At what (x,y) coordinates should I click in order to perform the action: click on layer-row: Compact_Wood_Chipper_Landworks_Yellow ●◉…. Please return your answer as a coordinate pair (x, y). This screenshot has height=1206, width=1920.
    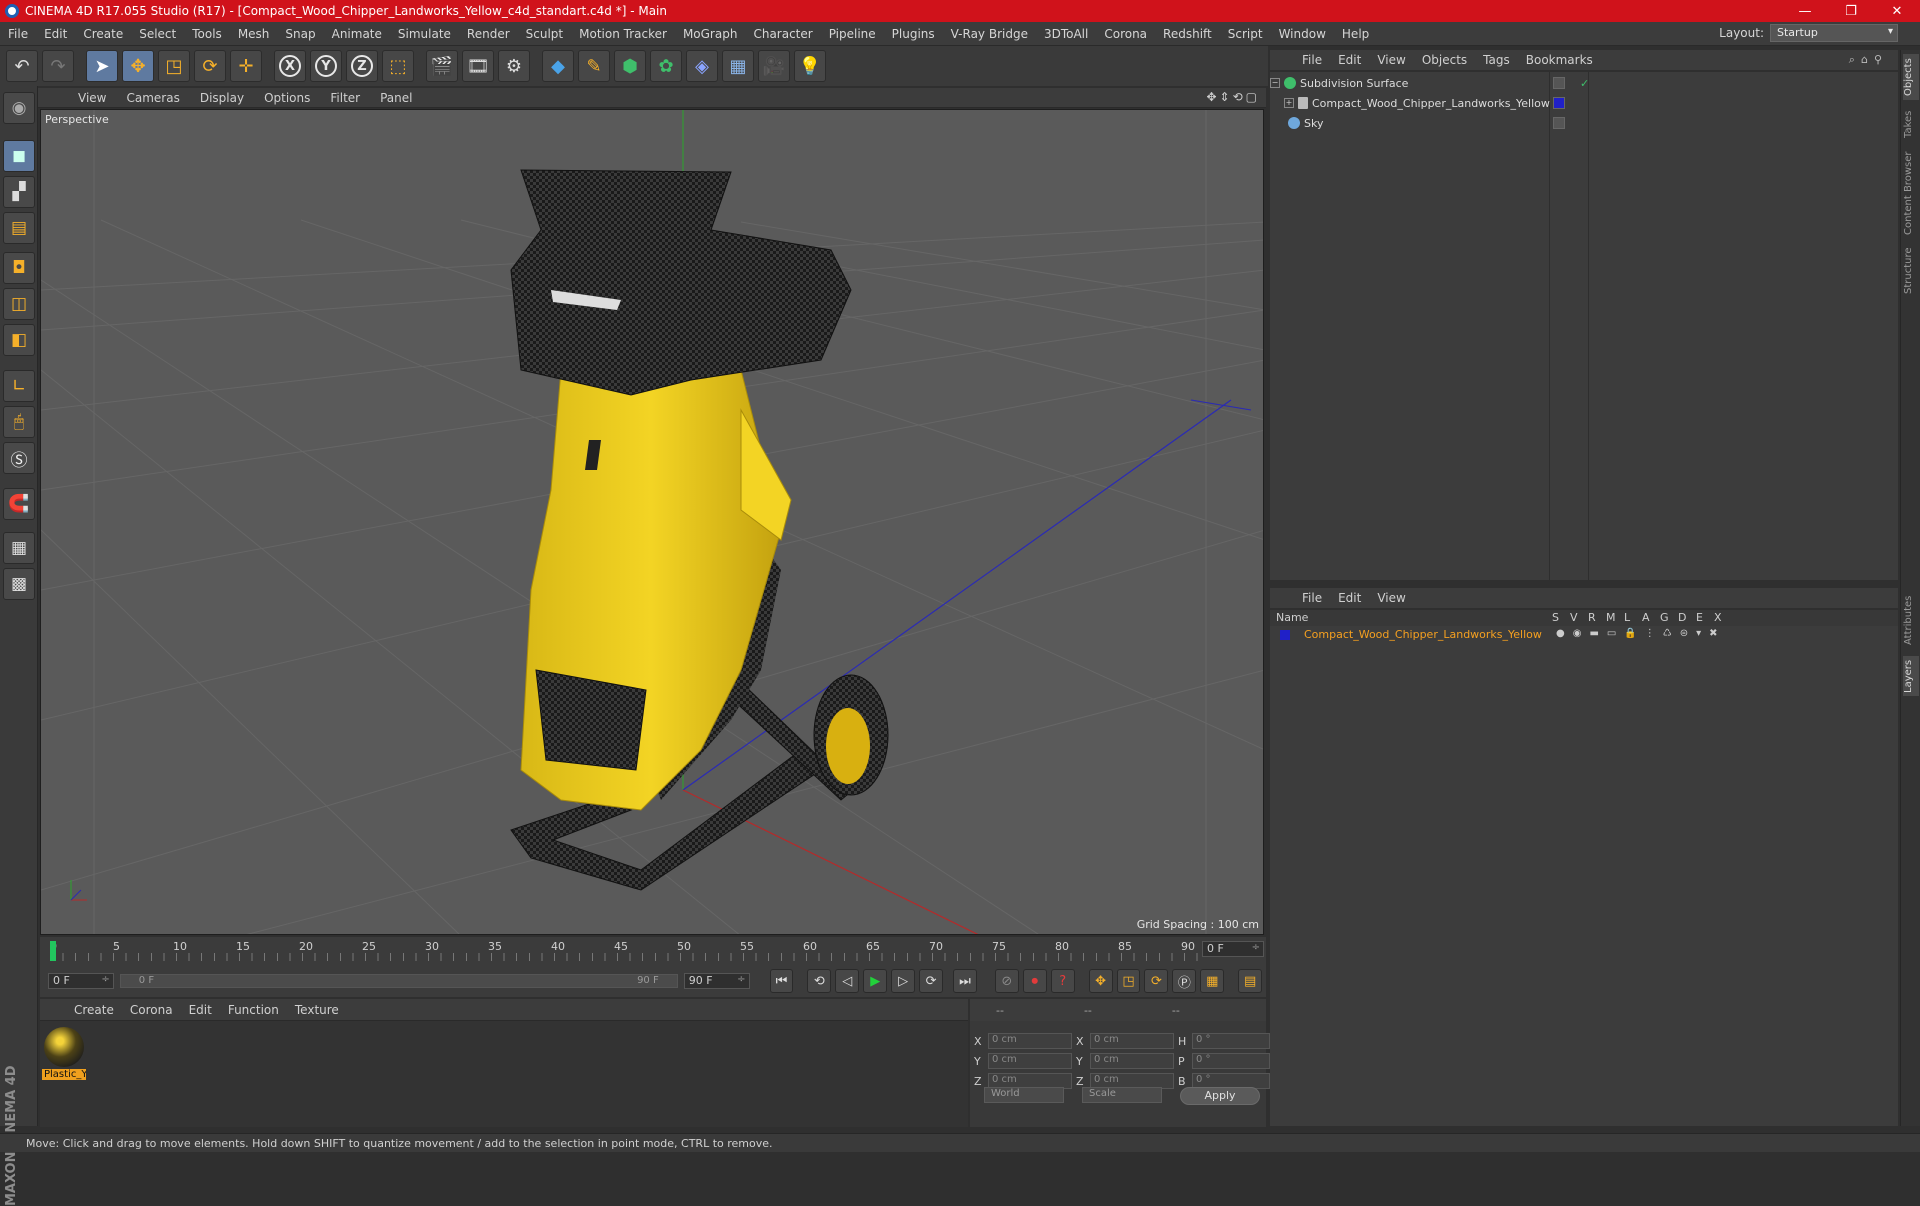
    Looking at the image, I should click on (1584, 635).